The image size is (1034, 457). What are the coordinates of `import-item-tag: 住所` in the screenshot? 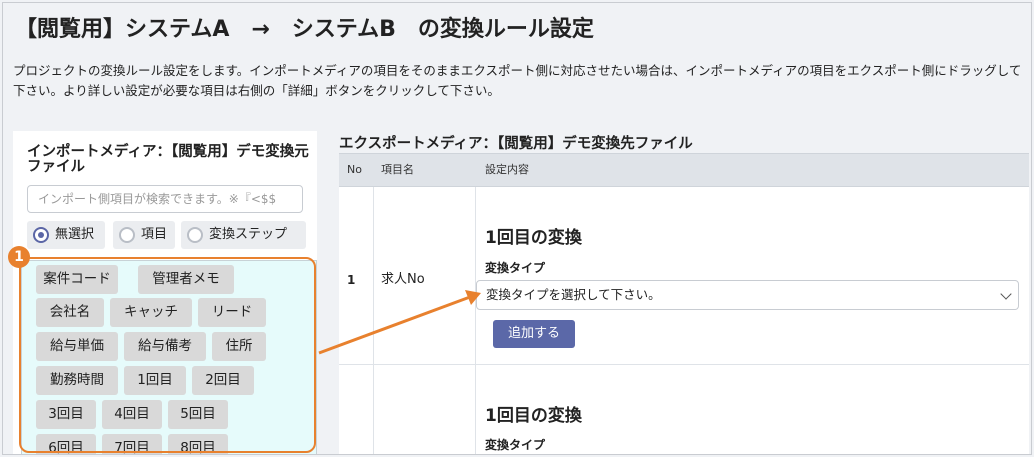 It's located at (239, 346).